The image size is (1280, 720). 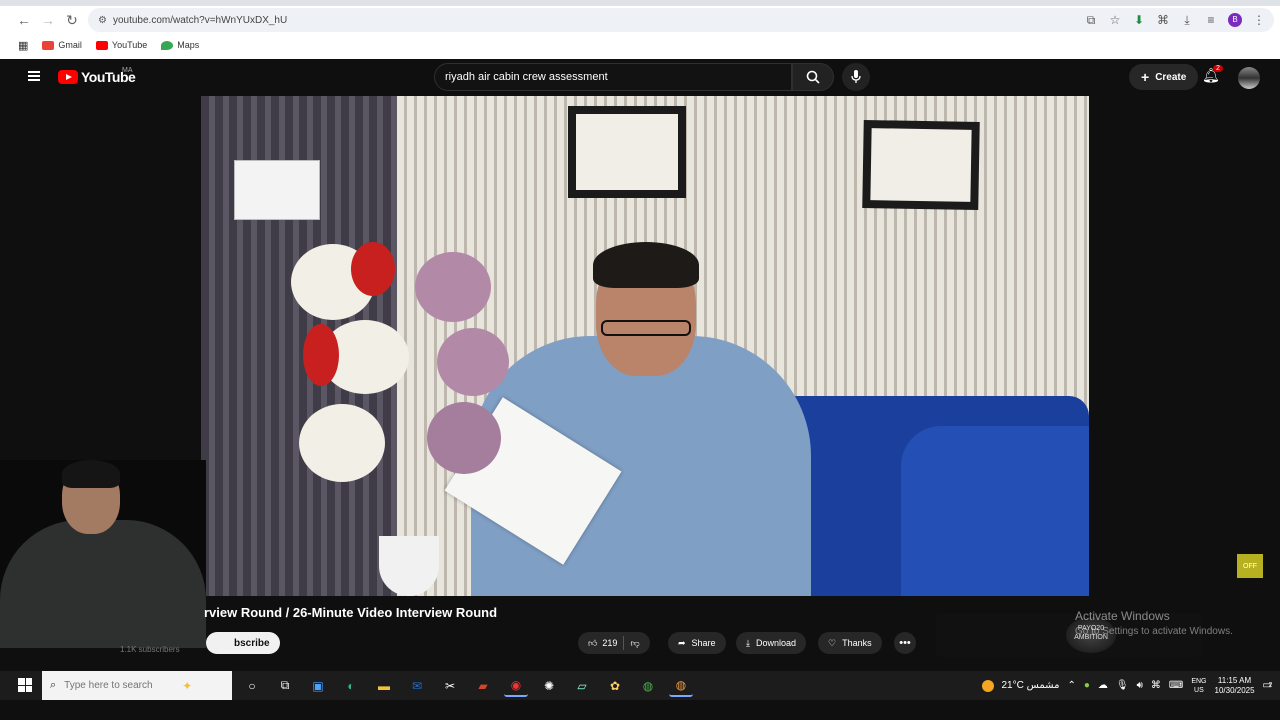 I want to click on video-scene-sofa-arm, so click(x=995, y=511).